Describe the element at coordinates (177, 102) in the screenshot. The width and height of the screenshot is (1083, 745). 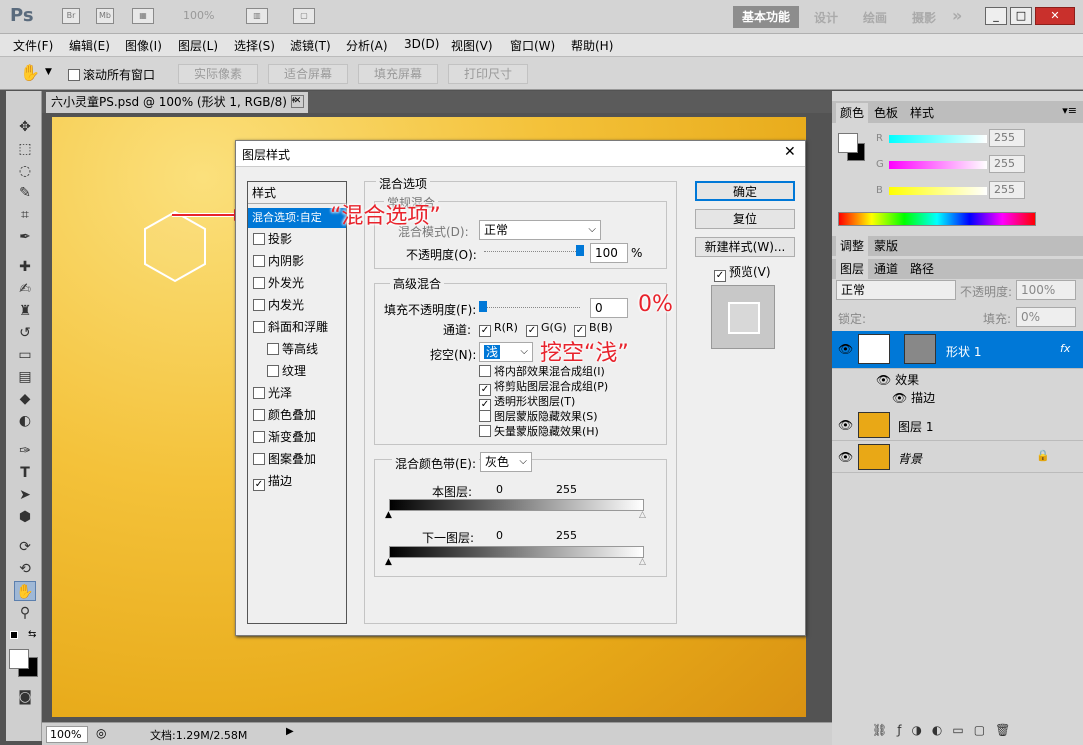
I see `document-tab: 六小灵童PS.psd @ 100% (形状 1, RGB/8) * ✕` at that location.